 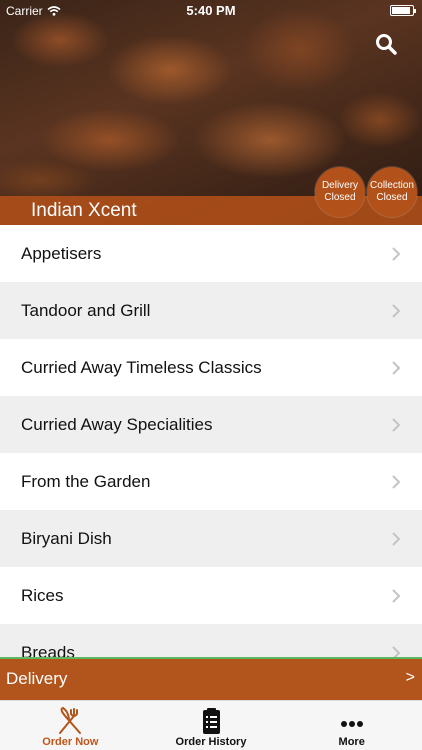 What do you see at coordinates (211, 595) in the screenshot?
I see `menu-category-rices: Rices` at bounding box center [211, 595].